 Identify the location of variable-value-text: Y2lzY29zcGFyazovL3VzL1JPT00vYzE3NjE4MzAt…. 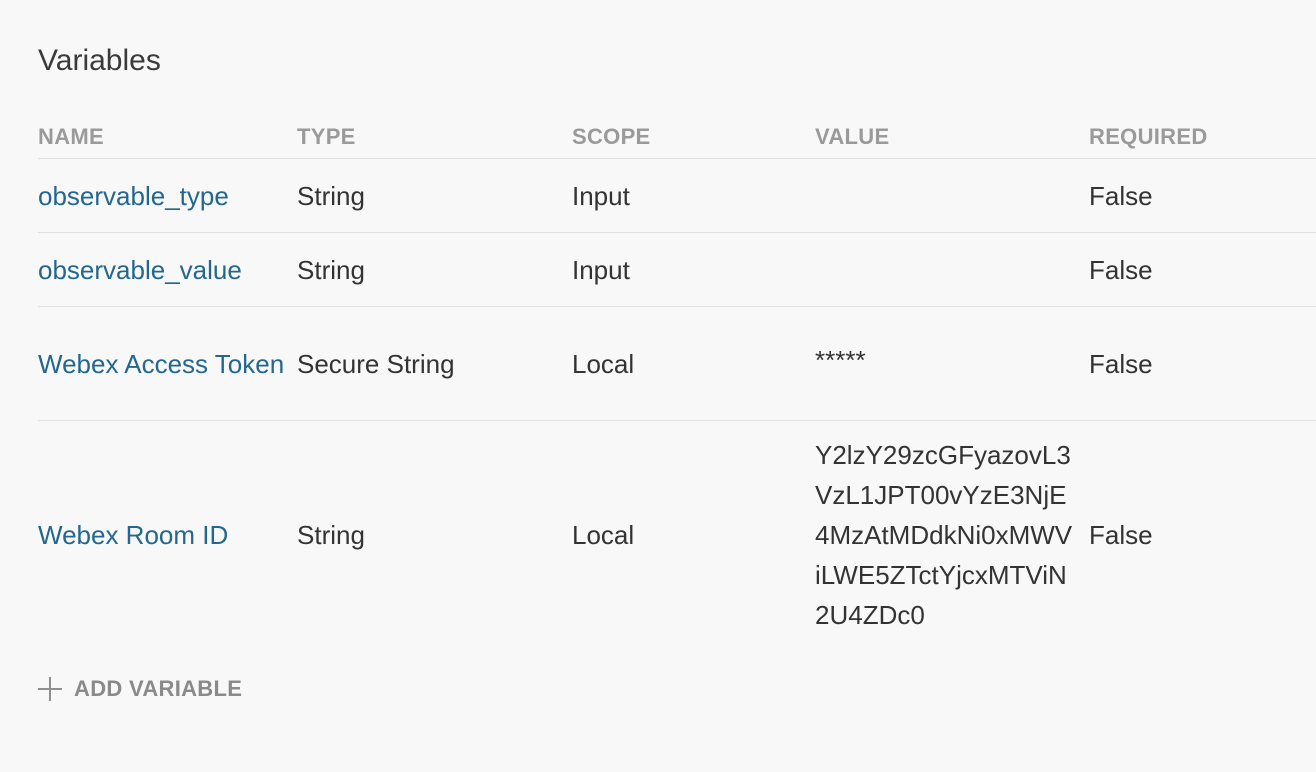
(944, 534).